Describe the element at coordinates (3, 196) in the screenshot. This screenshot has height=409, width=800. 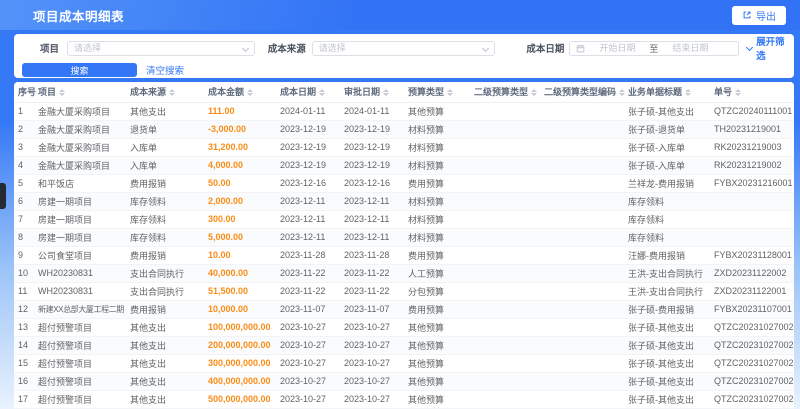
I see `side-widget-handle` at that location.